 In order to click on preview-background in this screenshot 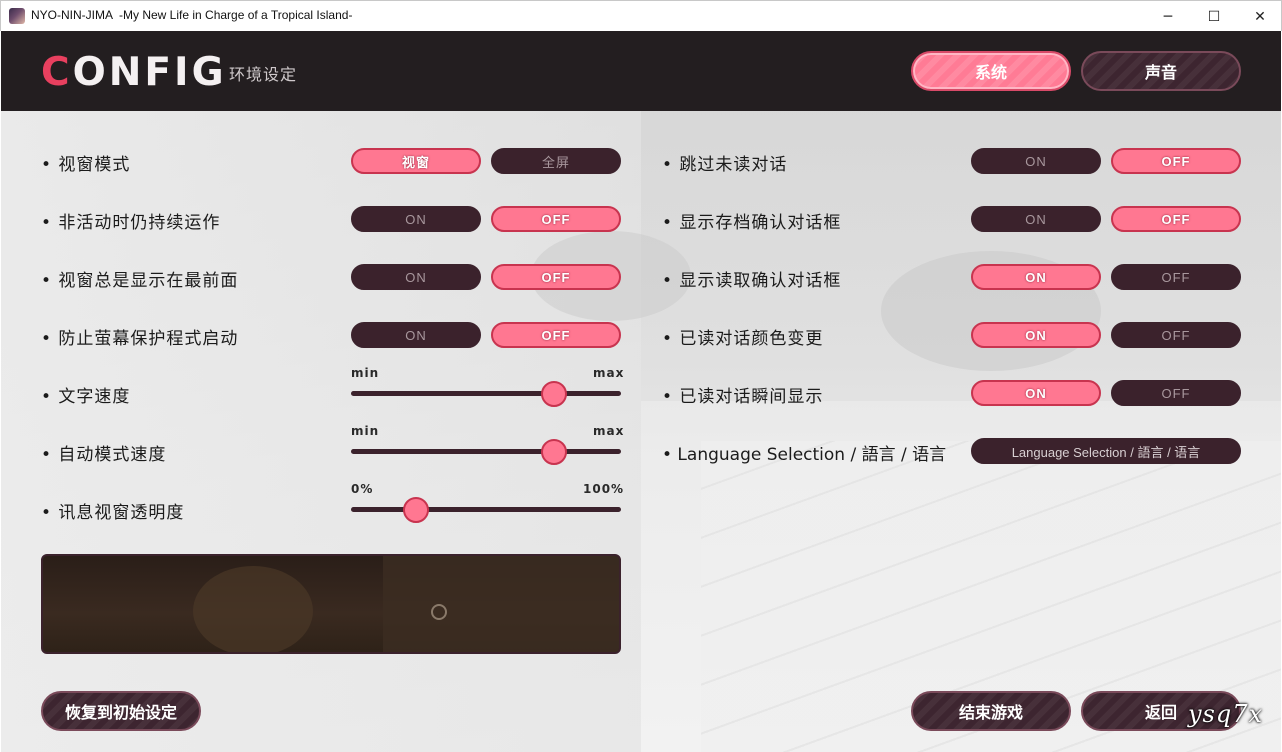, I will do `click(501, 604)`.